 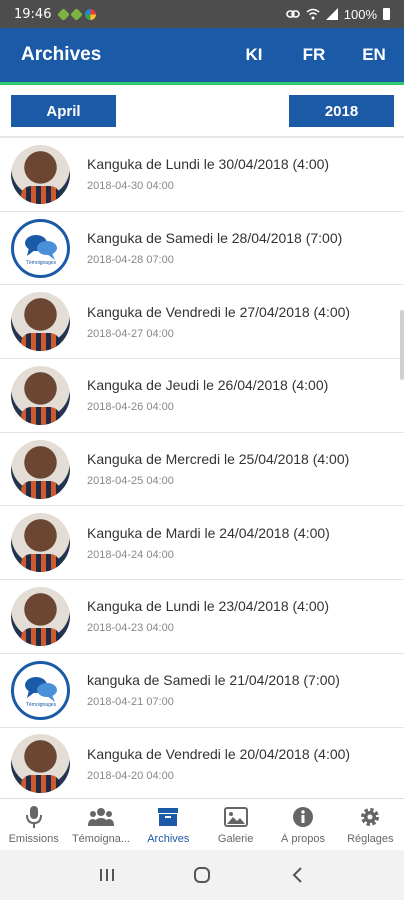 What do you see at coordinates (63, 111) in the screenshot?
I see `month-selector-button: April` at bounding box center [63, 111].